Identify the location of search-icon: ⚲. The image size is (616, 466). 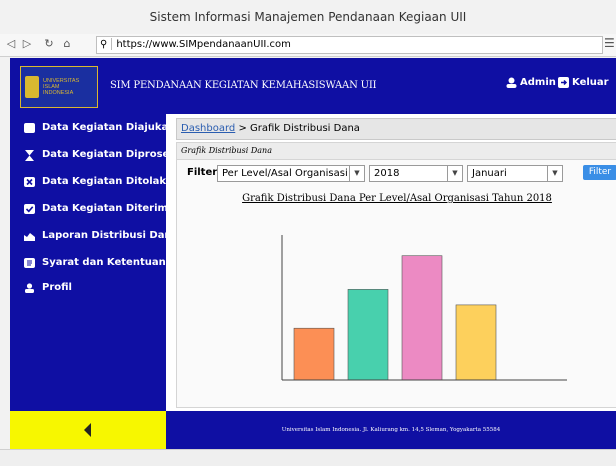
(104, 44).